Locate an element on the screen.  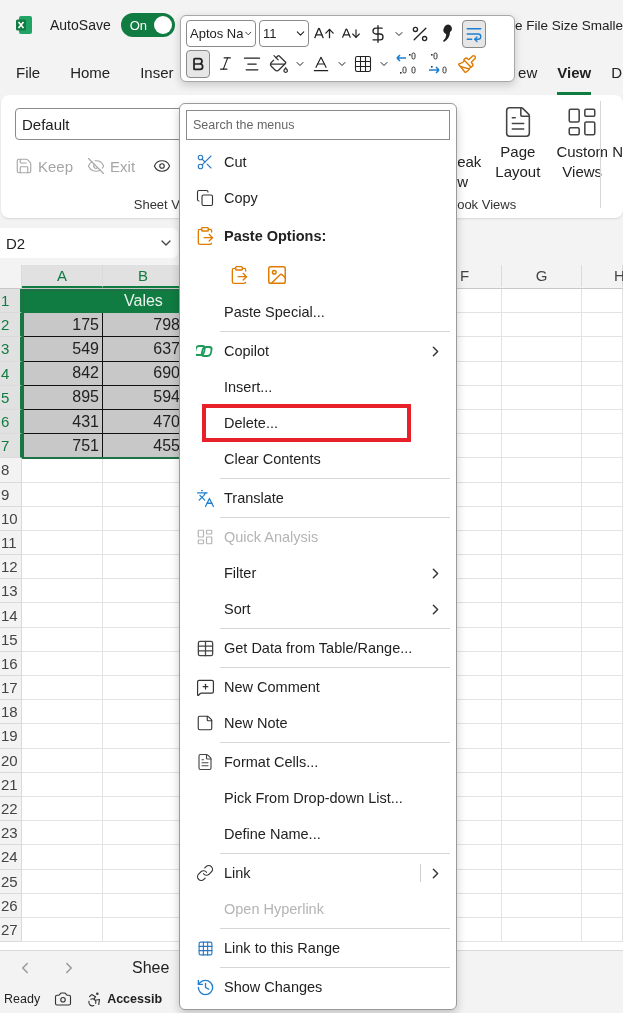
row-header: 23 is located at coordinates (11, 833).